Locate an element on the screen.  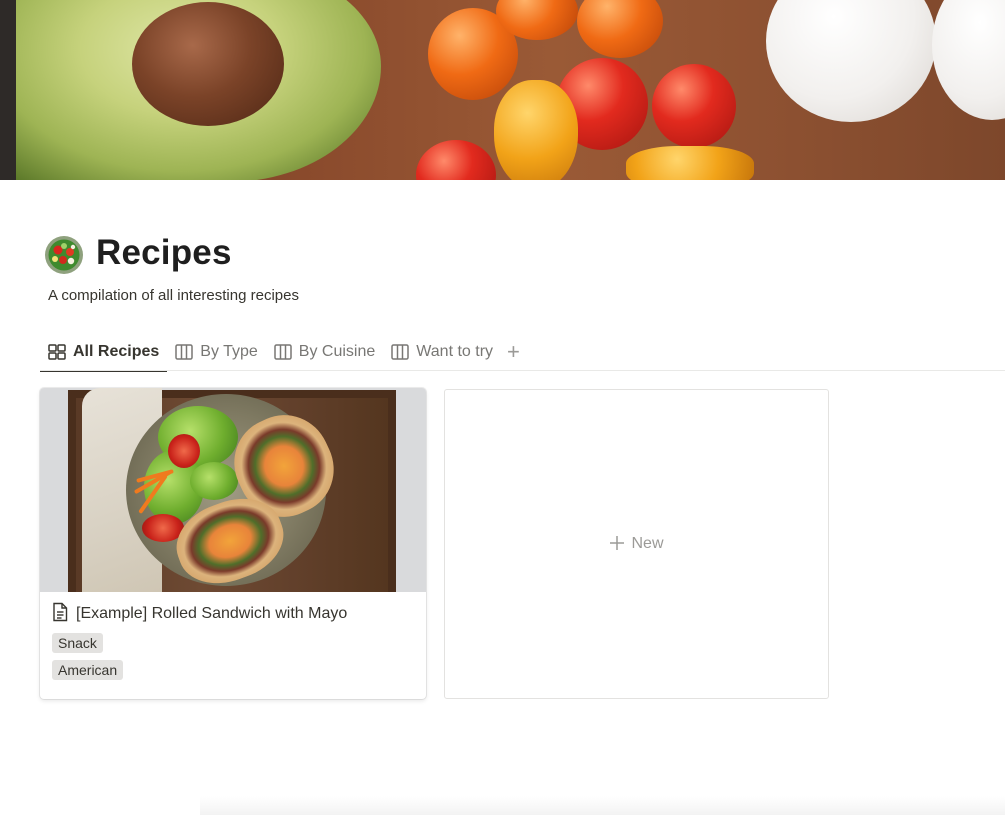
card-cover-tomato is located at coordinates (184, 451).